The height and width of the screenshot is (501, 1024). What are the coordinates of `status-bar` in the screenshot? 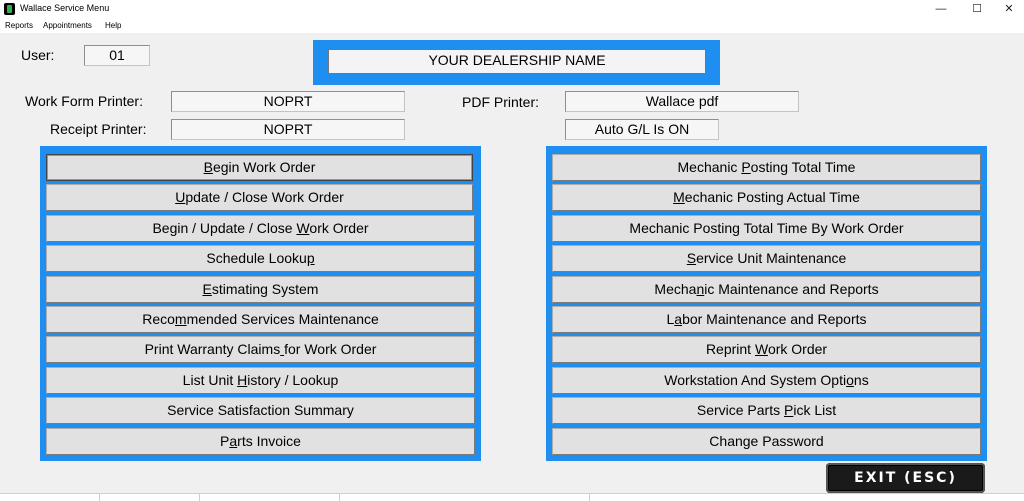 It's located at (512, 497).